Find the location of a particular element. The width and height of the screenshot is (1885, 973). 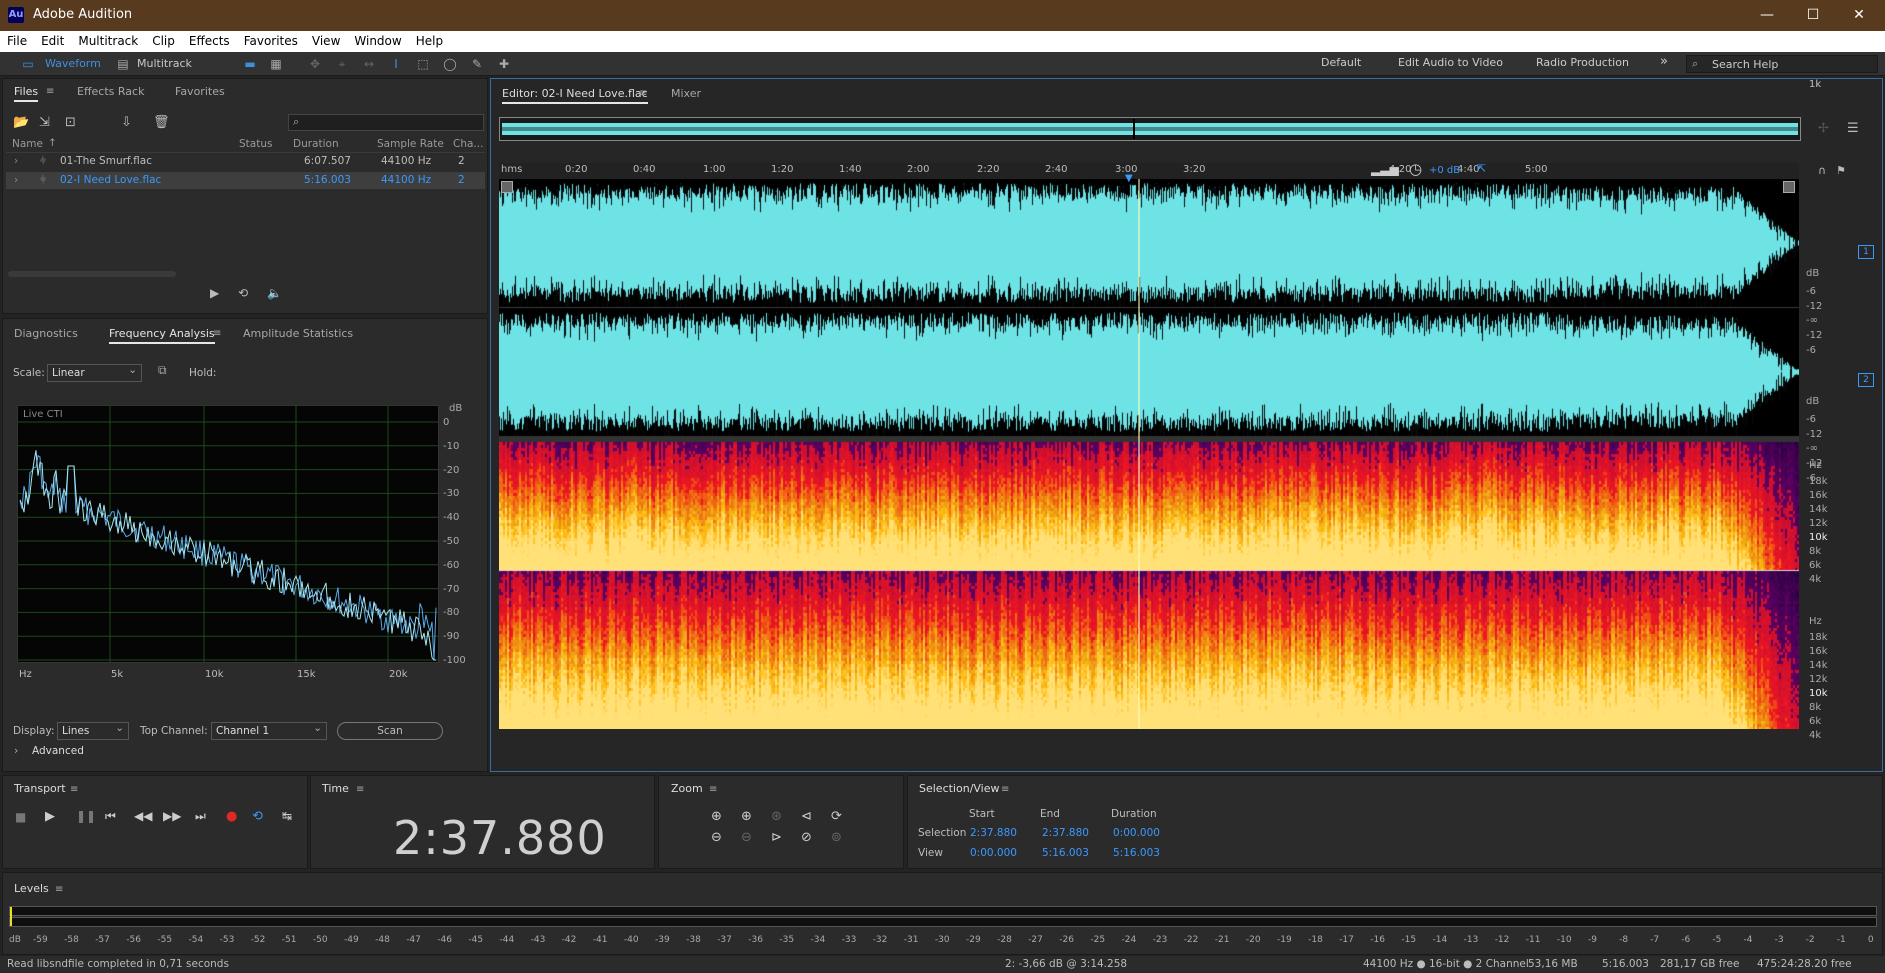

selection-end: 2:37.880 is located at coordinates (1065, 833).